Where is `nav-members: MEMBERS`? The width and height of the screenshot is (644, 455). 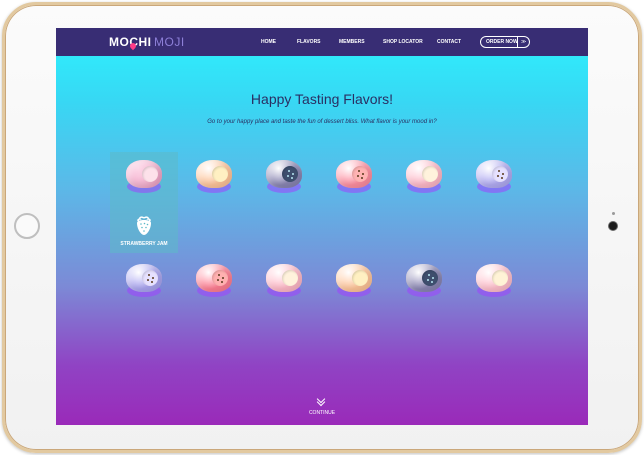
nav-members: MEMBERS is located at coordinates (352, 42).